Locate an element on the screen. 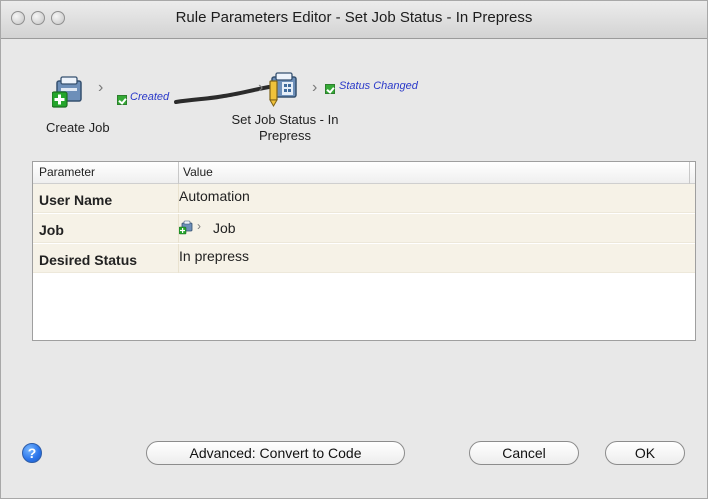 The width and height of the screenshot is (708, 499). help-button: ? is located at coordinates (32, 453).